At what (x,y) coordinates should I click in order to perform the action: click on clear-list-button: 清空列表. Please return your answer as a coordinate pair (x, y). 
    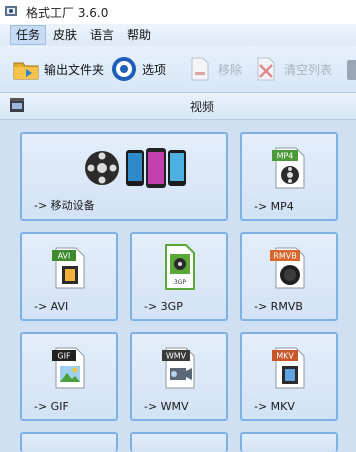
    Looking at the image, I should click on (292, 69).